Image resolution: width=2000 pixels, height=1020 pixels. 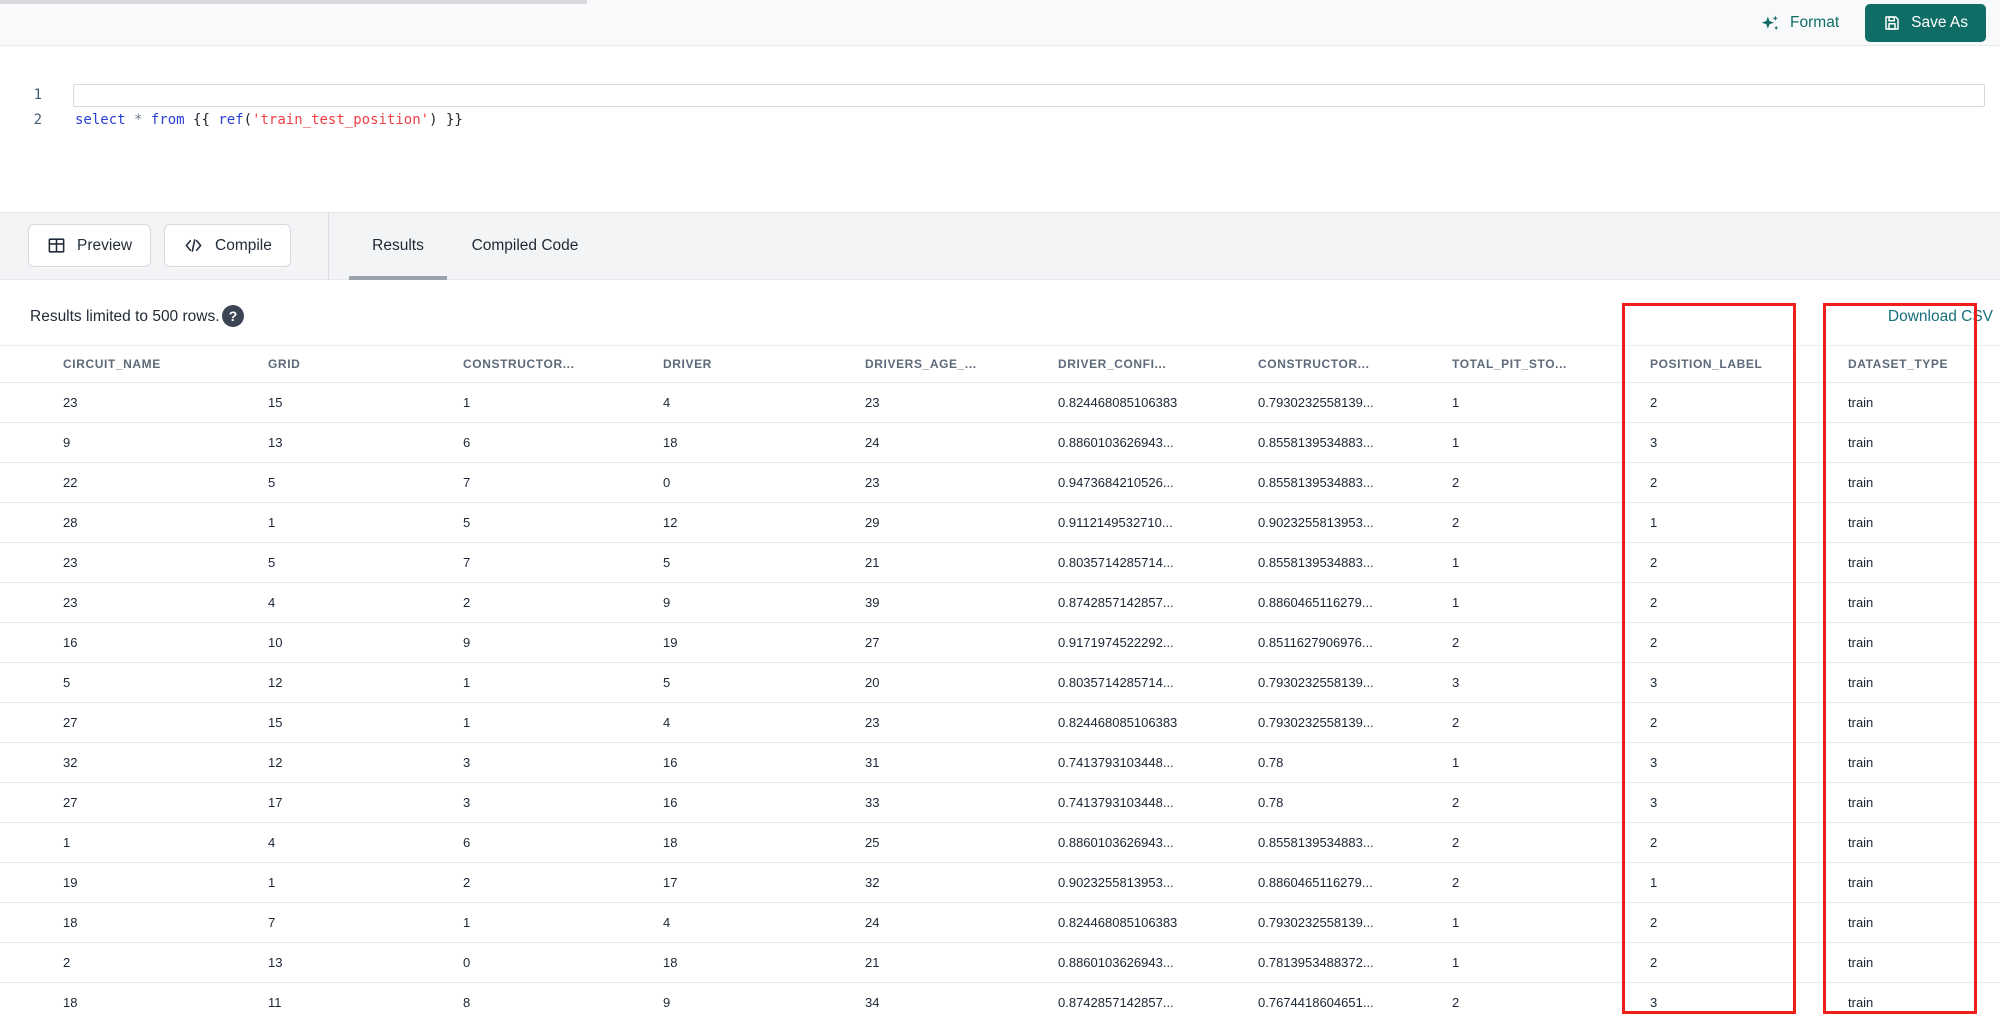 What do you see at coordinates (872, 762) in the screenshot?
I see `table-cell: 31` at bounding box center [872, 762].